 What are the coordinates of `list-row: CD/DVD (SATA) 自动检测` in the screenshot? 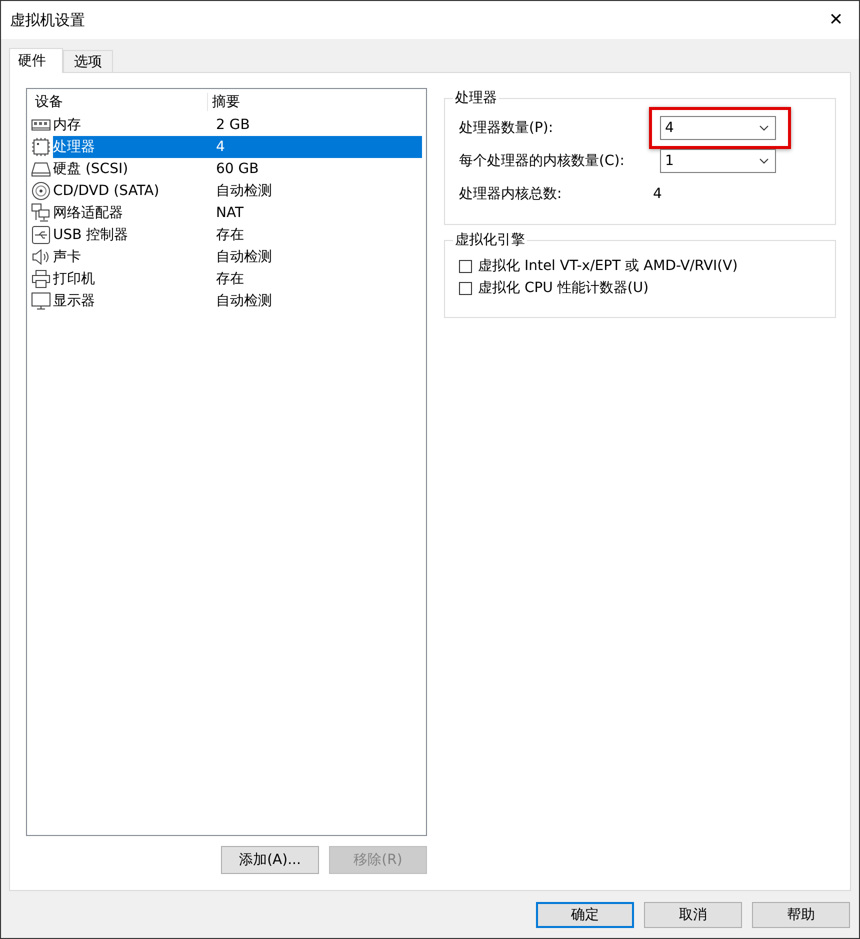 It's located at (237, 191).